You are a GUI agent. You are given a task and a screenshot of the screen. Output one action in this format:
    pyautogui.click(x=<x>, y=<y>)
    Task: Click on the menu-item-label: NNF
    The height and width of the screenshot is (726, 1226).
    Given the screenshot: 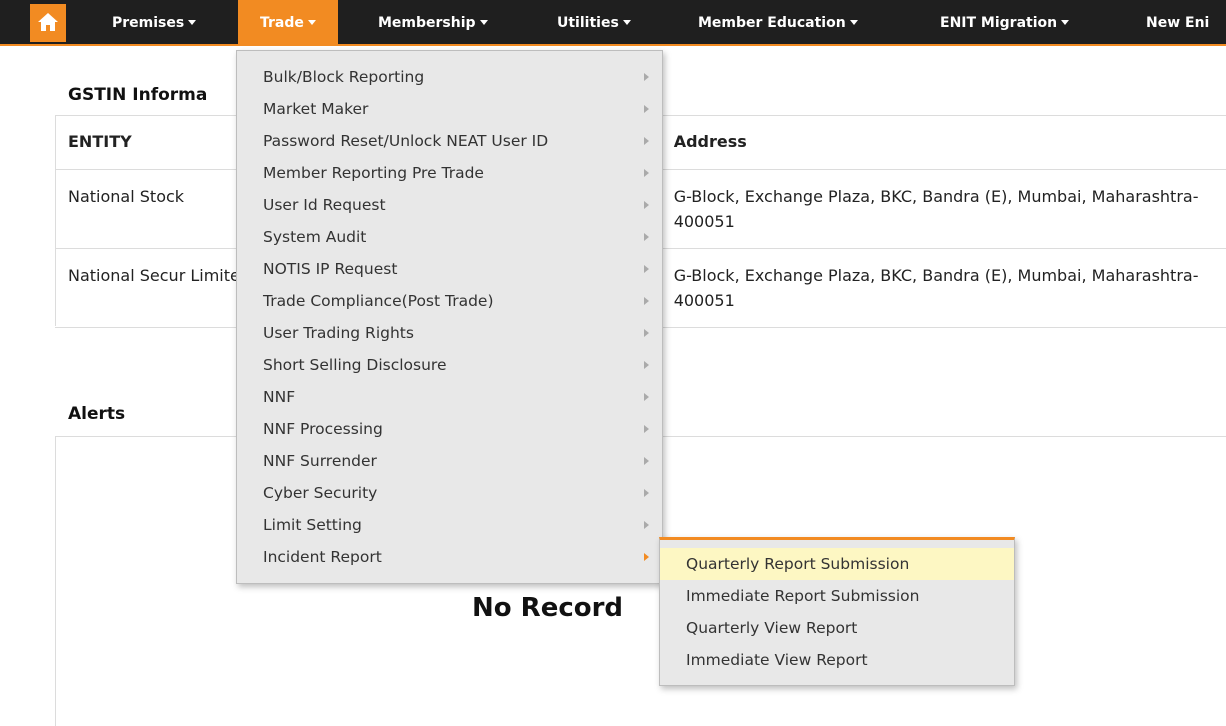 What is the action you would take?
    pyautogui.click(x=279, y=397)
    